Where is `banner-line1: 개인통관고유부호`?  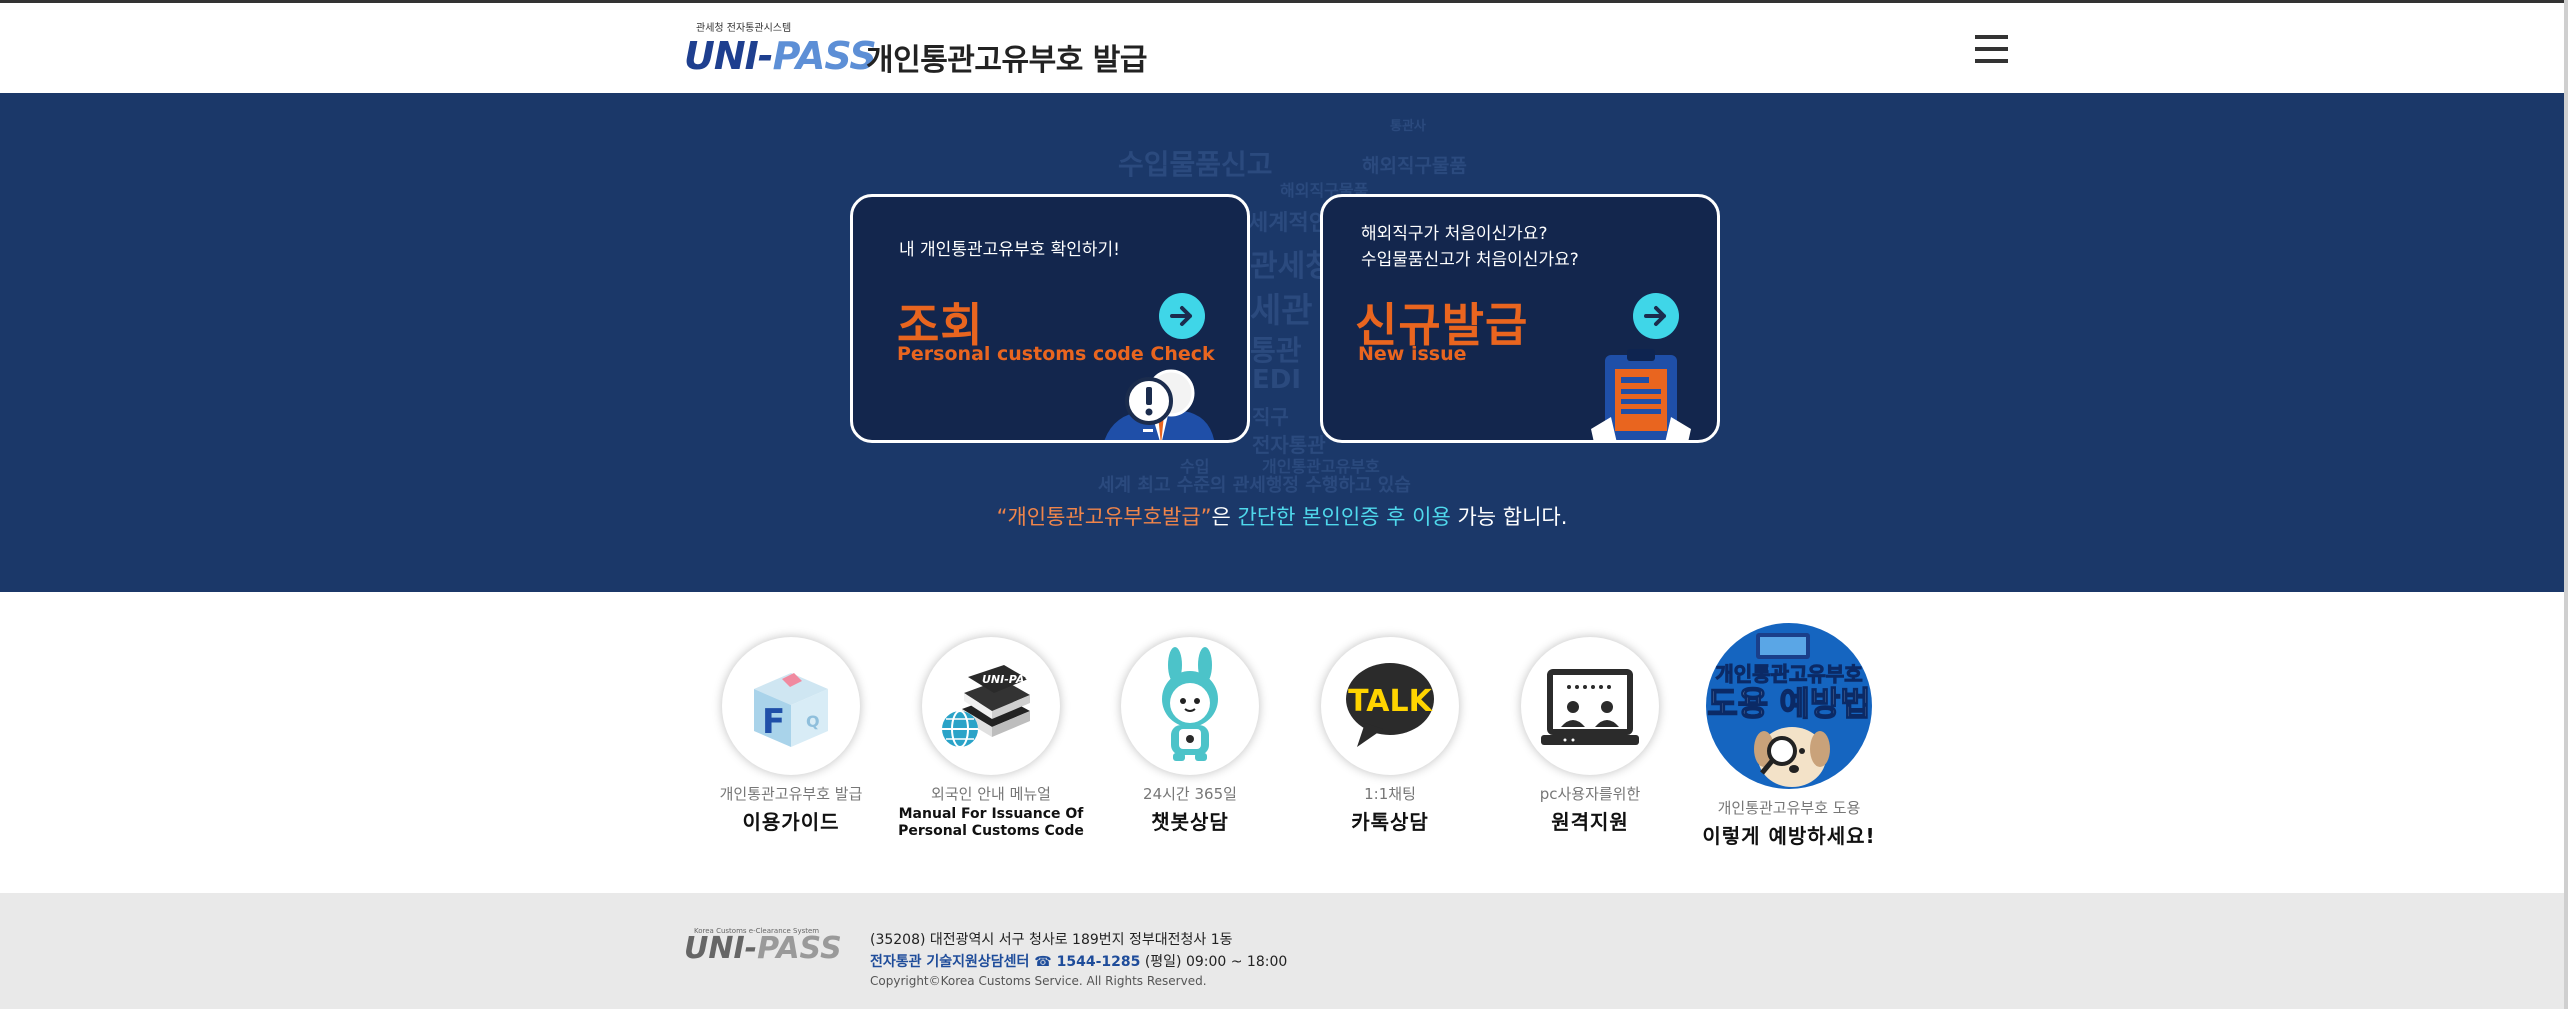 banner-line1: 개인통관고유부호 is located at coordinates (1788, 674).